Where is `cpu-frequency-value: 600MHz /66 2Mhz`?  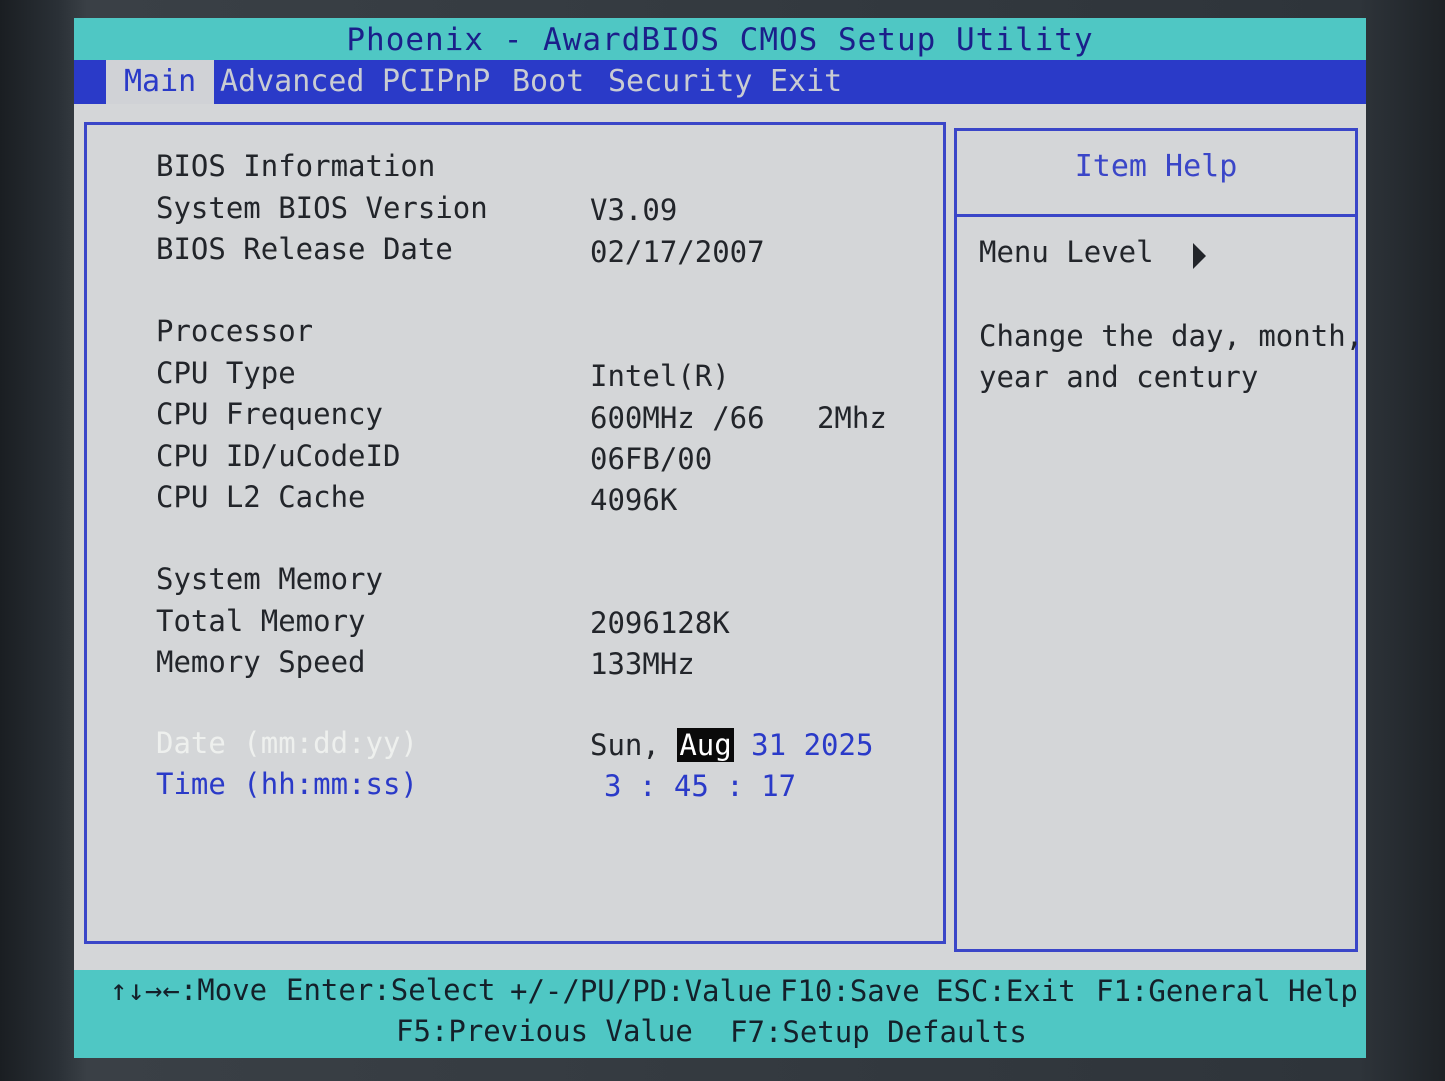 cpu-frequency-value: 600MHz /66 2Mhz is located at coordinates (738, 418).